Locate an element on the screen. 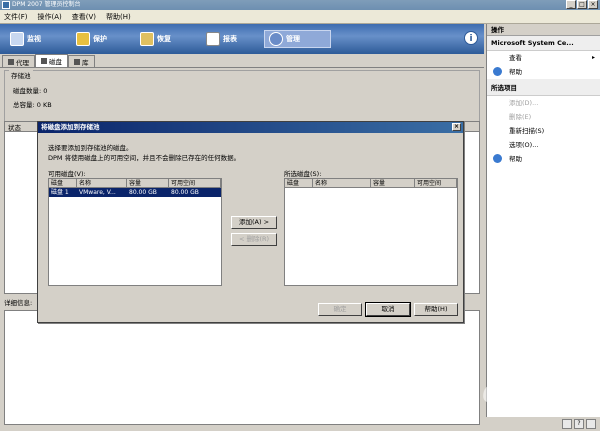 The height and width of the screenshot is (431, 600). submenu-arrow-icon: ▸ is located at coordinates (593, 57).